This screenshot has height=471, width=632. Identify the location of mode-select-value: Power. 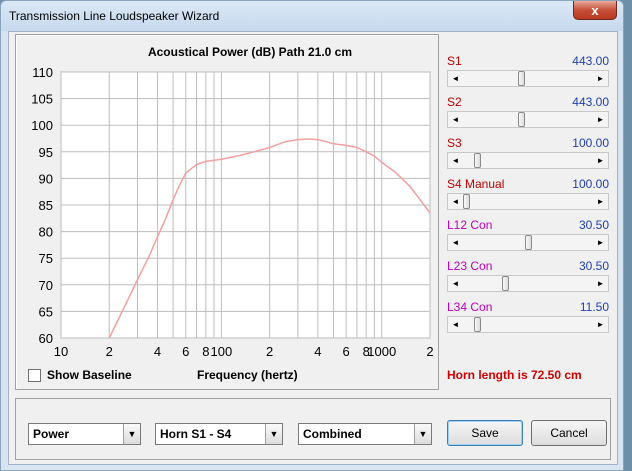
(51, 434).